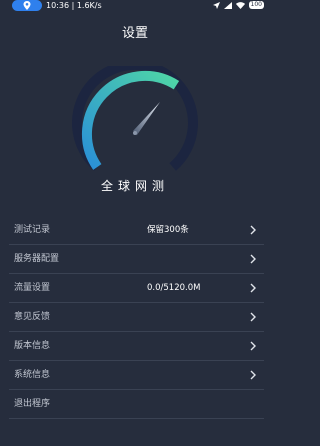 This screenshot has width=320, height=446. I want to click on location-pill, so click(27, 5).